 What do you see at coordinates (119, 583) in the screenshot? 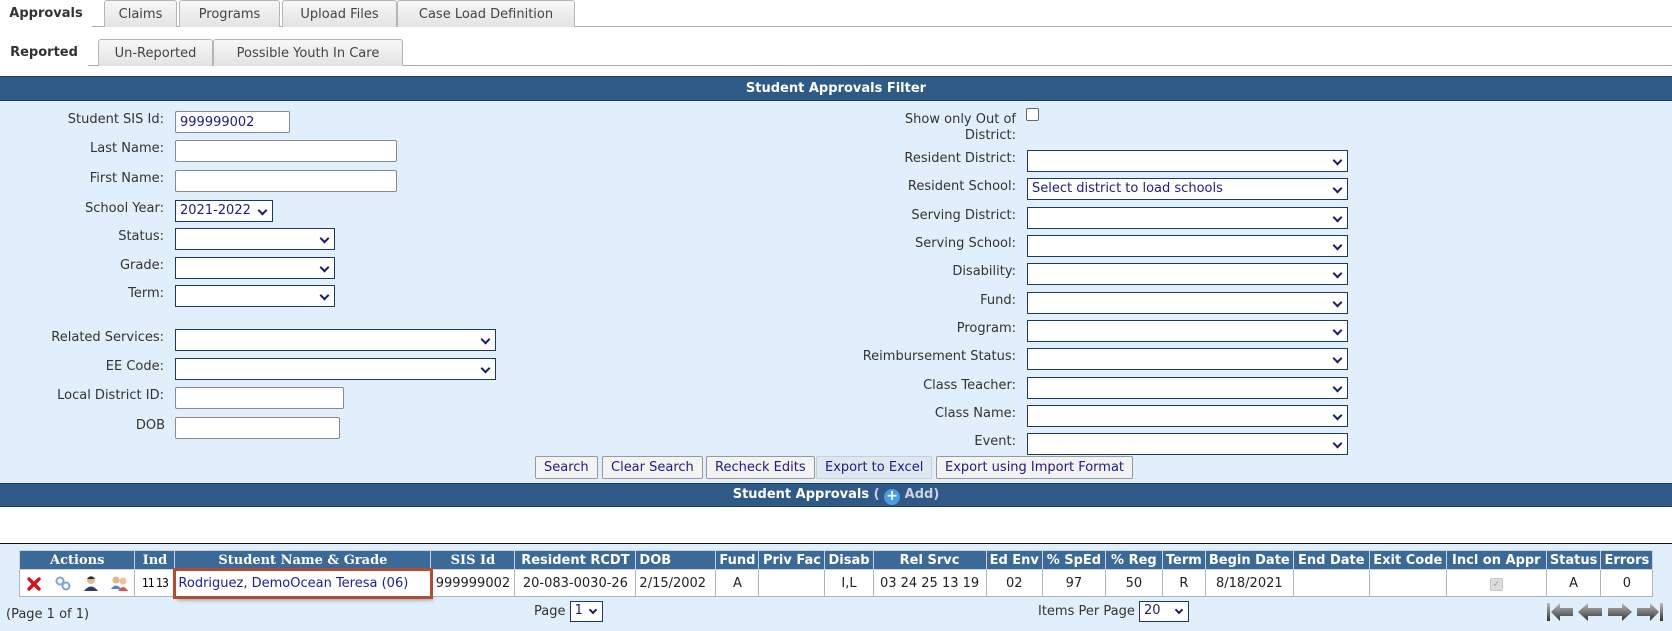
I see `users-icon` at bounding box center [119, 583].